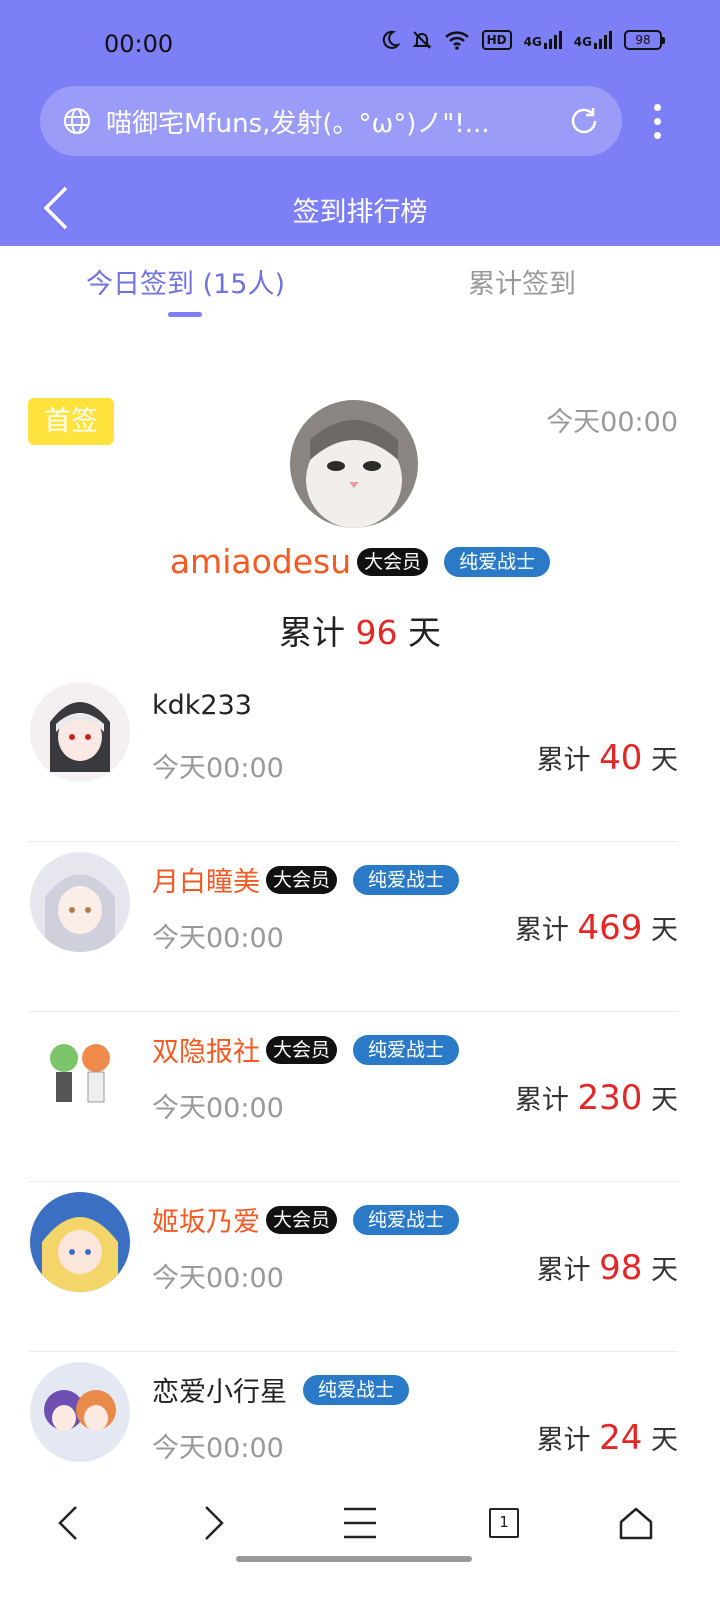 The height and width of the screenshot is (1600, 720). I want to click on tab-indicator, so click(185, 314).